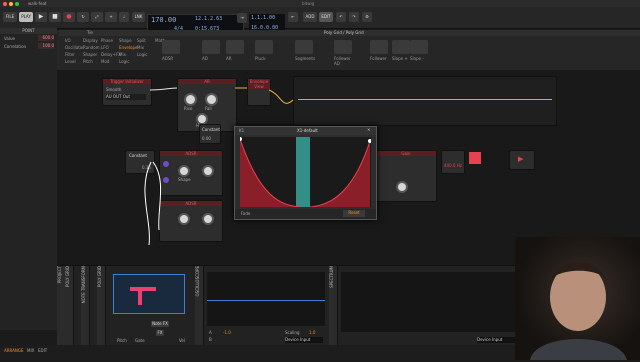 The width and height of the screenshot is (640, 362). What do you see at coordinates (128, 47) in the screenshot?
I see `category-envelope: Envelope` at bounding box center [128, 47].